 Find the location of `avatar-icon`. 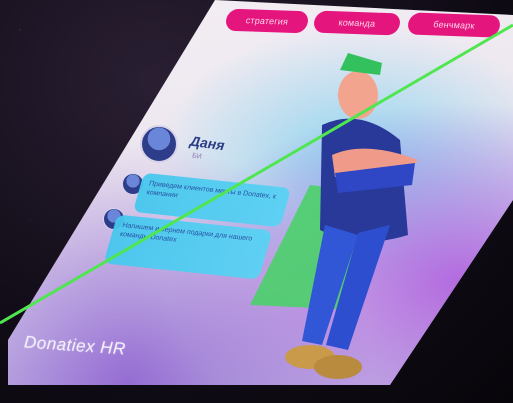

avatar-icon is located at coordinates (159, 144).